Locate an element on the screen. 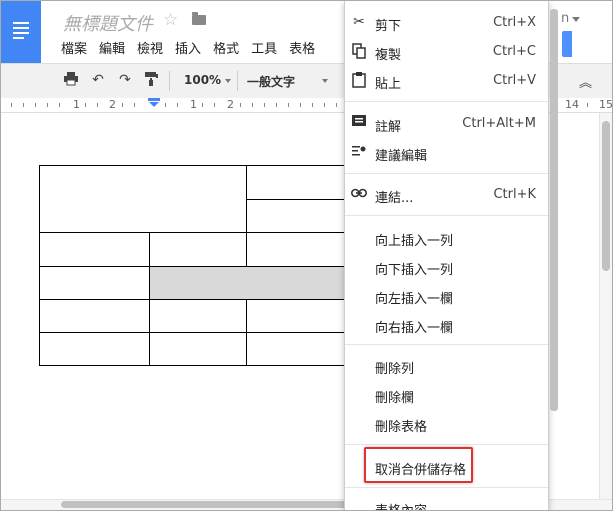 The height and width of the screenshot is (511, 613). menu-item-paste: 貼上 Ctrl+V is located at coordinates (446, 80).